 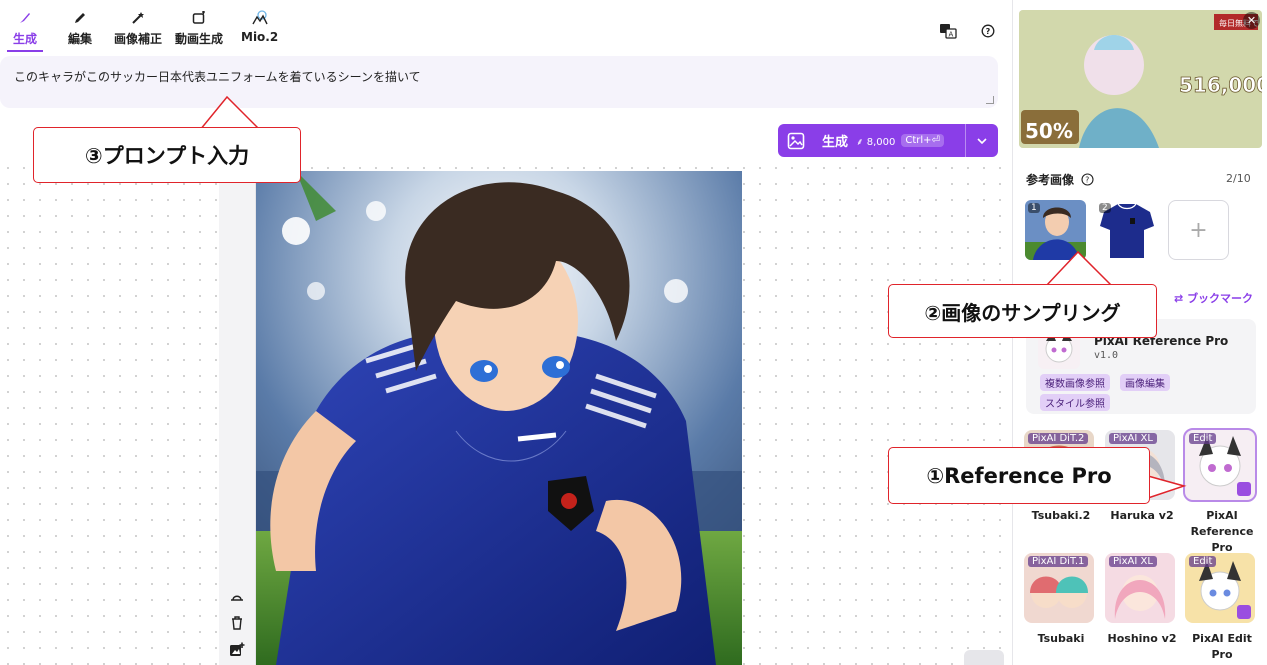 I want to click on add-reference-button: +, so click(x=1198, y=230).